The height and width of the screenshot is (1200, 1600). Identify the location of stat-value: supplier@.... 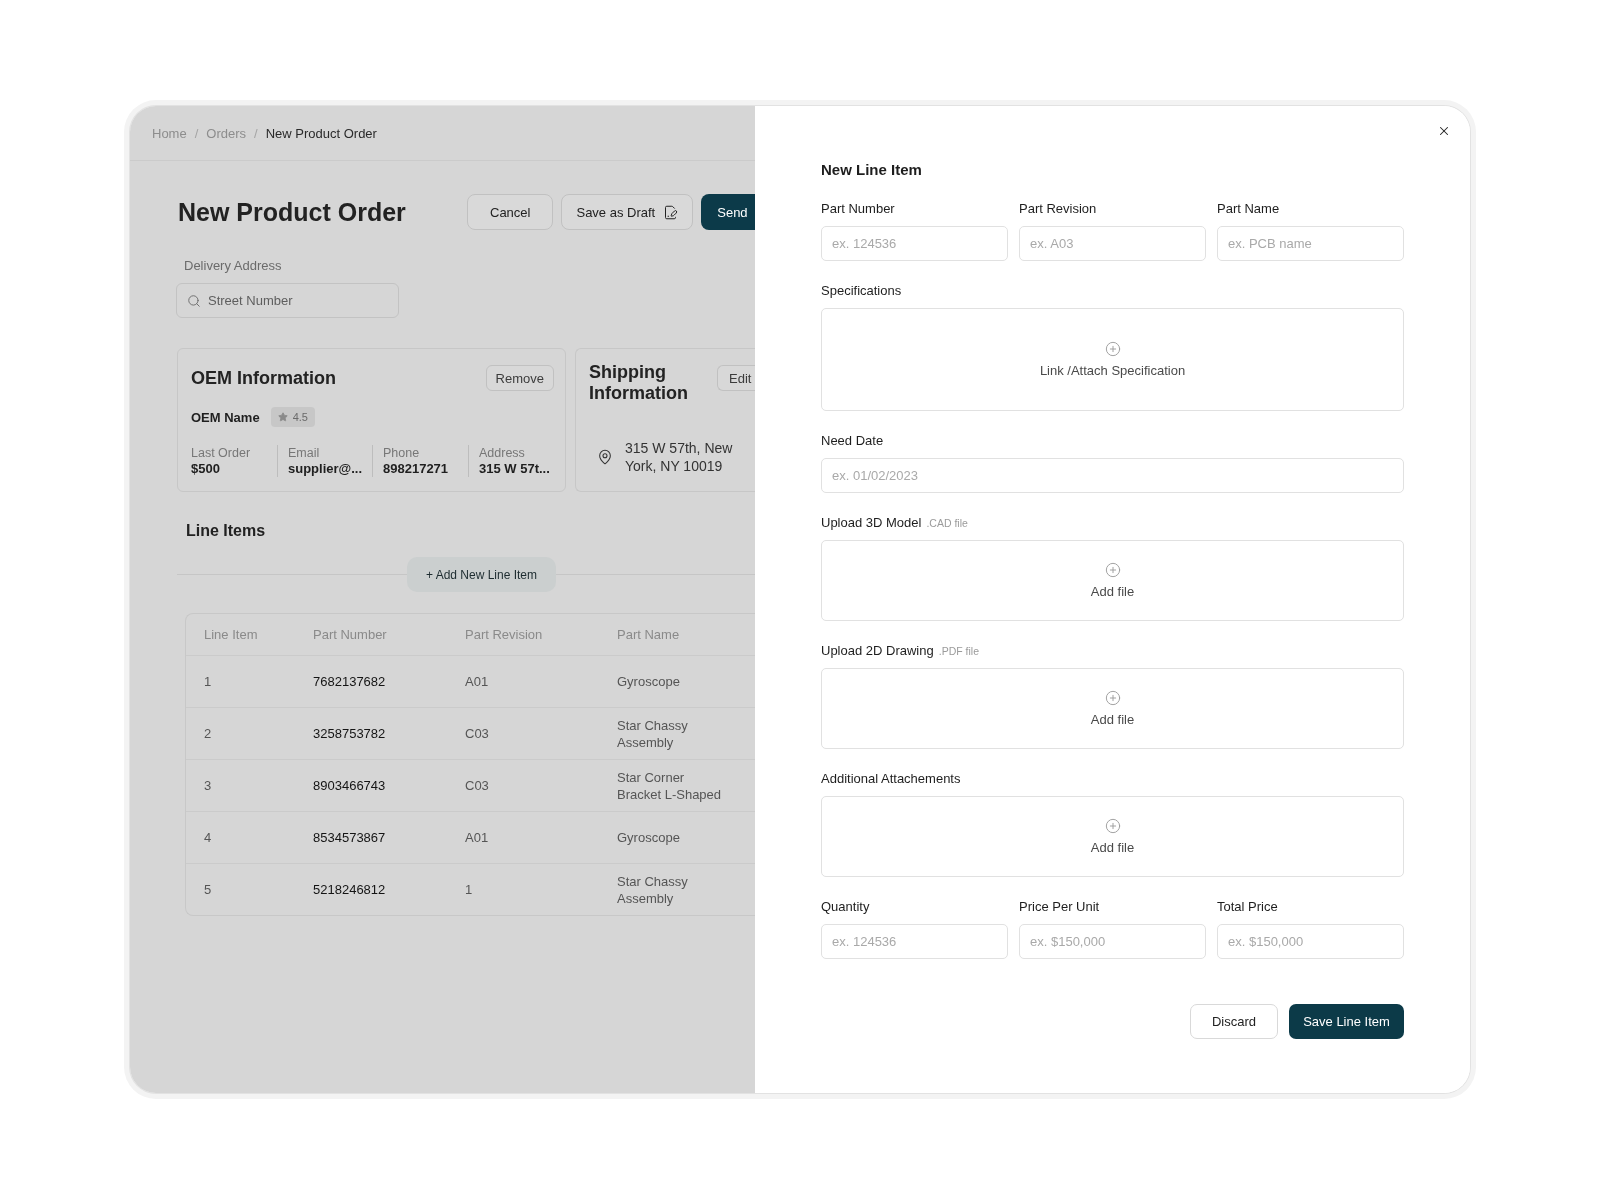
(325, 469).